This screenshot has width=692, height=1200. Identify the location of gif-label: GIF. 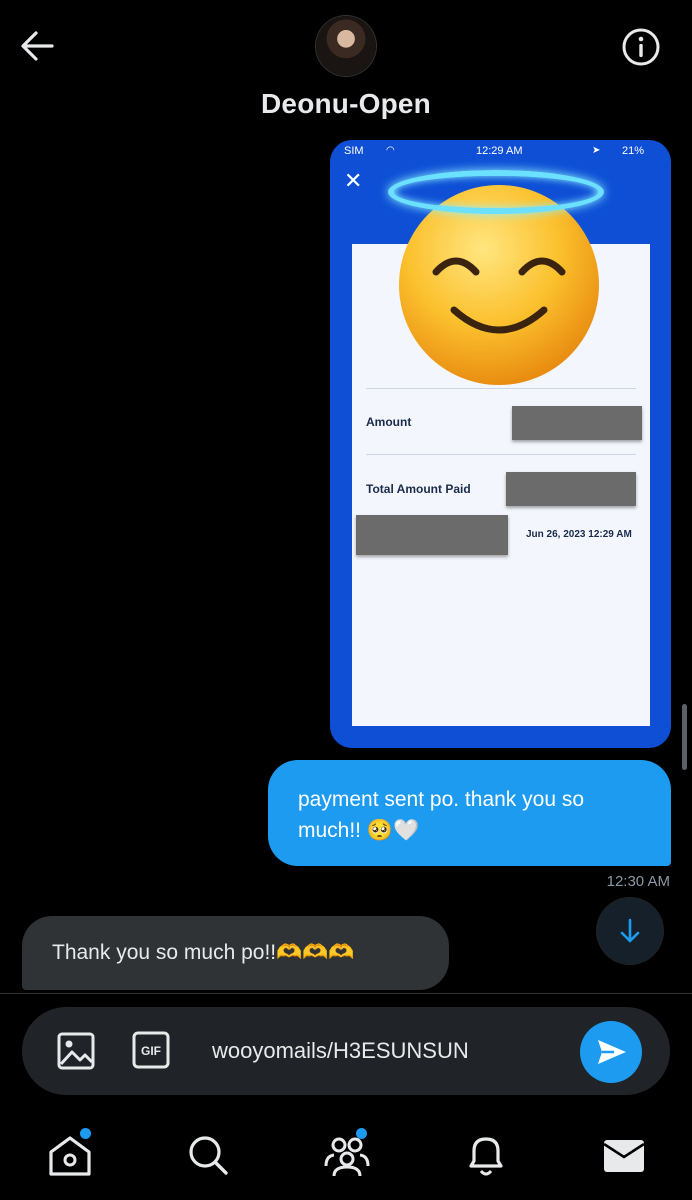
(151, 1051).